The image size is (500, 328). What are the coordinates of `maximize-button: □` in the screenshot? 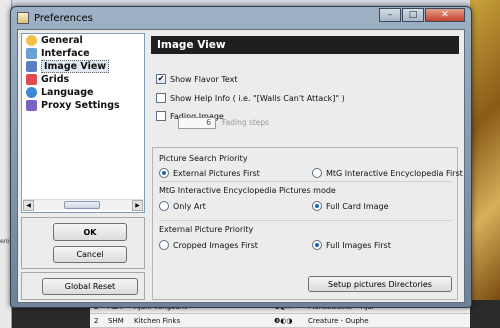 It's located at (413, 15).